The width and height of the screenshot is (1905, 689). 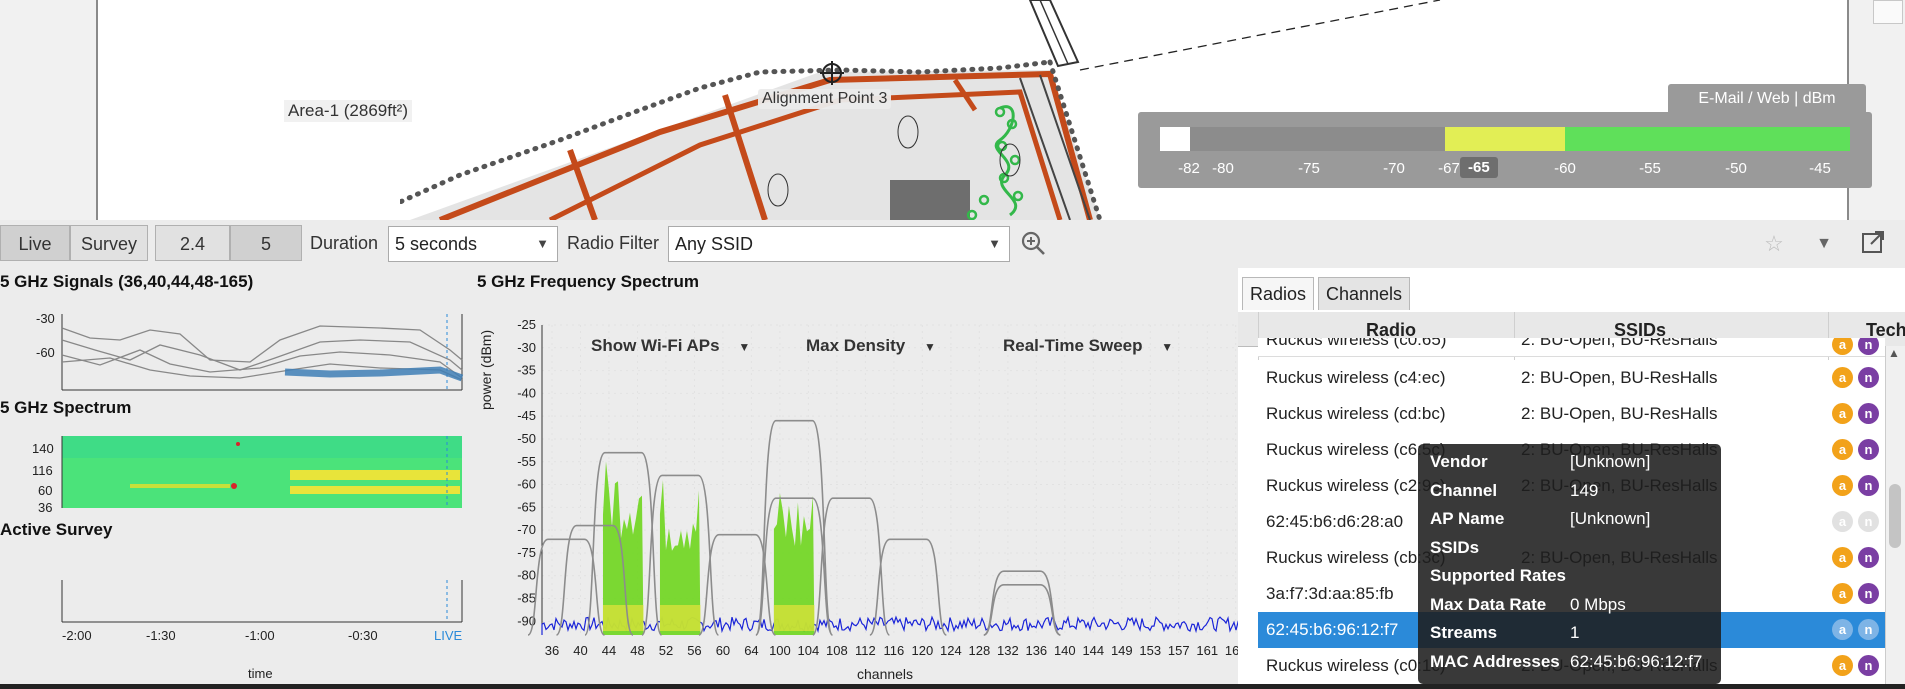 What do you see at coordinates (1033, 244) in the screenshot?
I see `zoom-in-icon` at bounding box center [1033, 244].